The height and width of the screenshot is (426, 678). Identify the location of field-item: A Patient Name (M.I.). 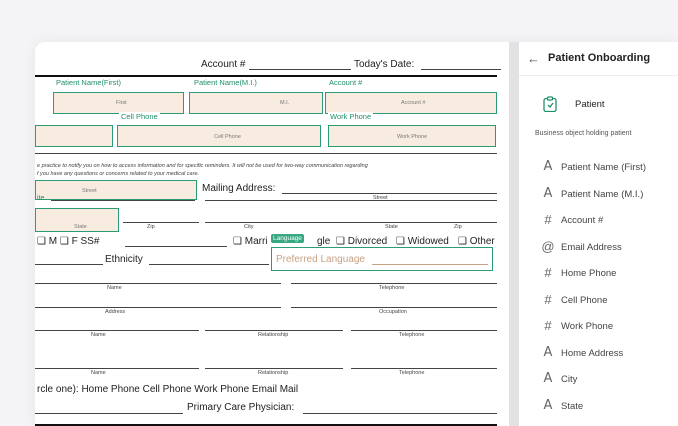
(609, 195).